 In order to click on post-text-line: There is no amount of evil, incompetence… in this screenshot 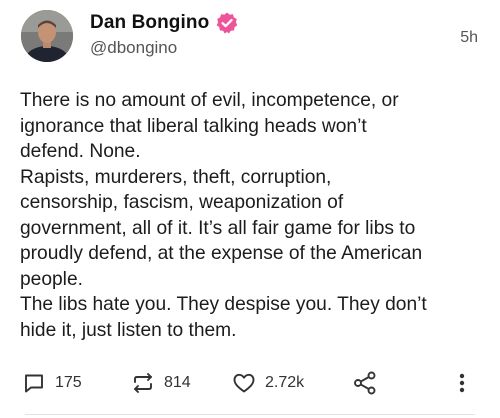, I will do `click(209, 100)`.